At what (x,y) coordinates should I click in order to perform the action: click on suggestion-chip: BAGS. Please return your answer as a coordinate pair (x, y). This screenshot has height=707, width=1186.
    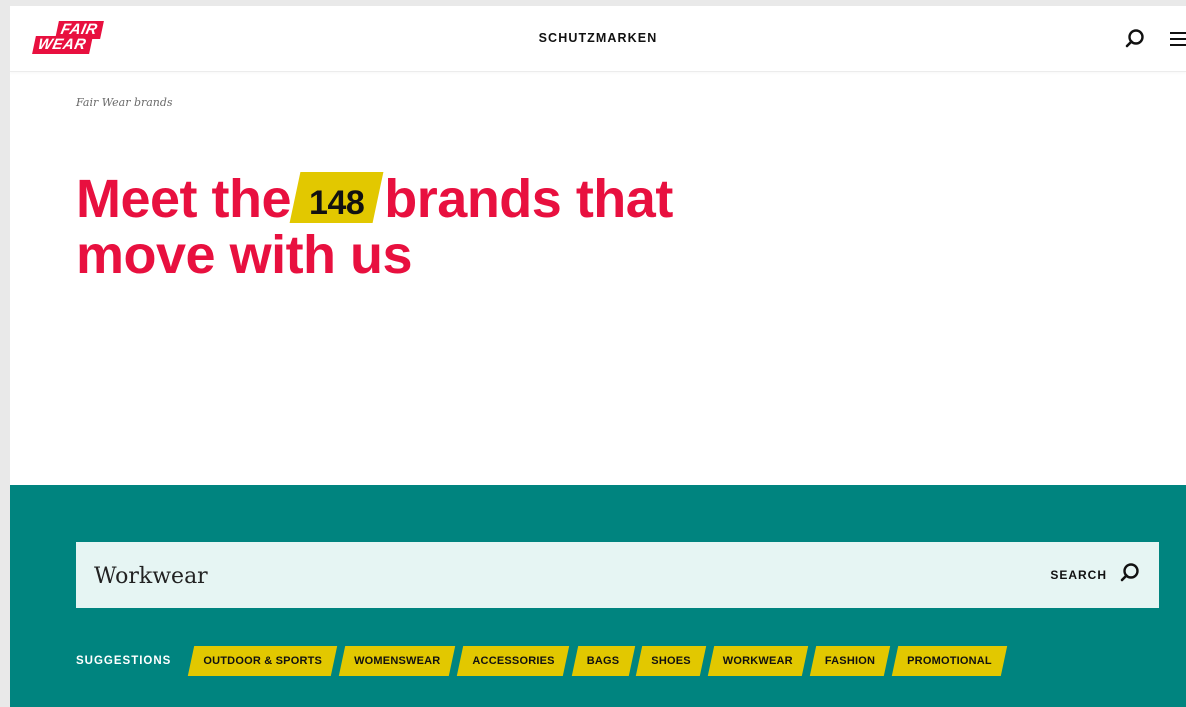
    Looking at the image, I should click on (603, 661).